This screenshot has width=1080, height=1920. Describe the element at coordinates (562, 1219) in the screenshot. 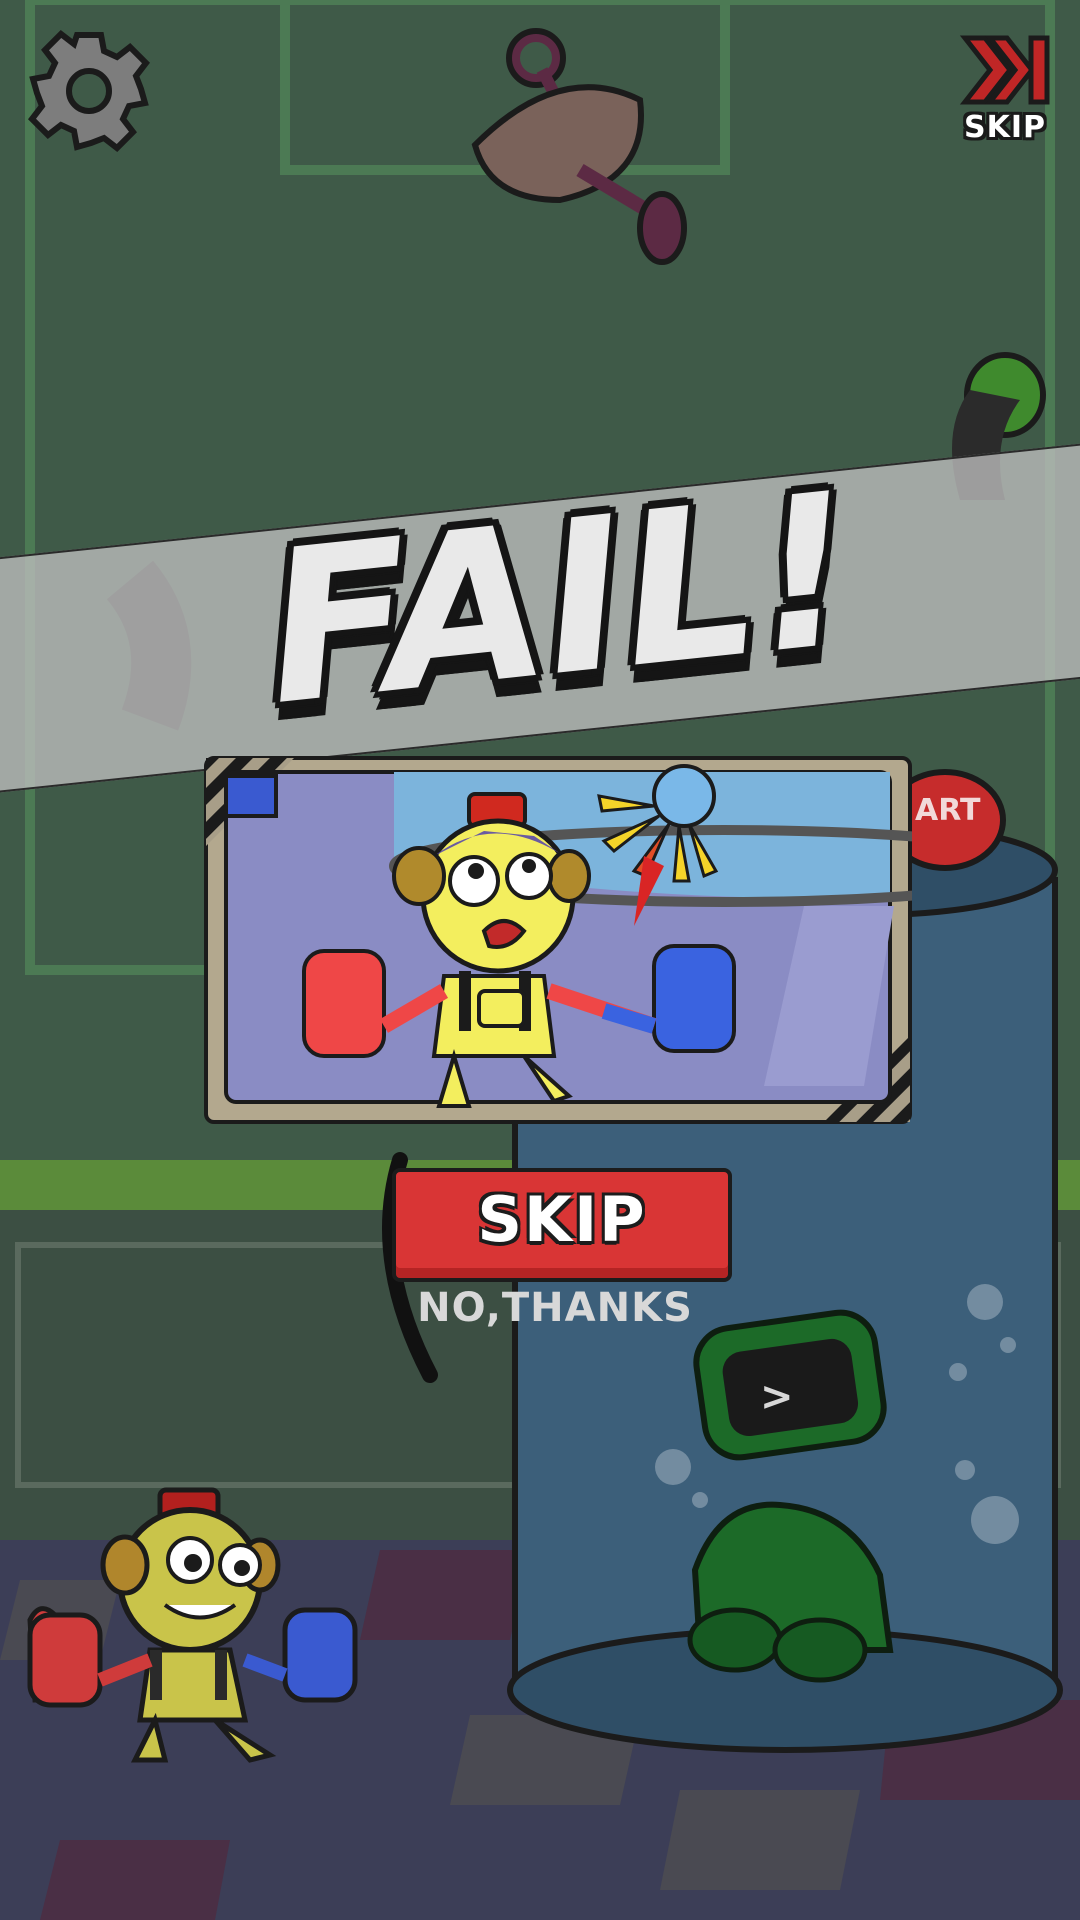

I see `skip-button-label: SKIP` at that location.